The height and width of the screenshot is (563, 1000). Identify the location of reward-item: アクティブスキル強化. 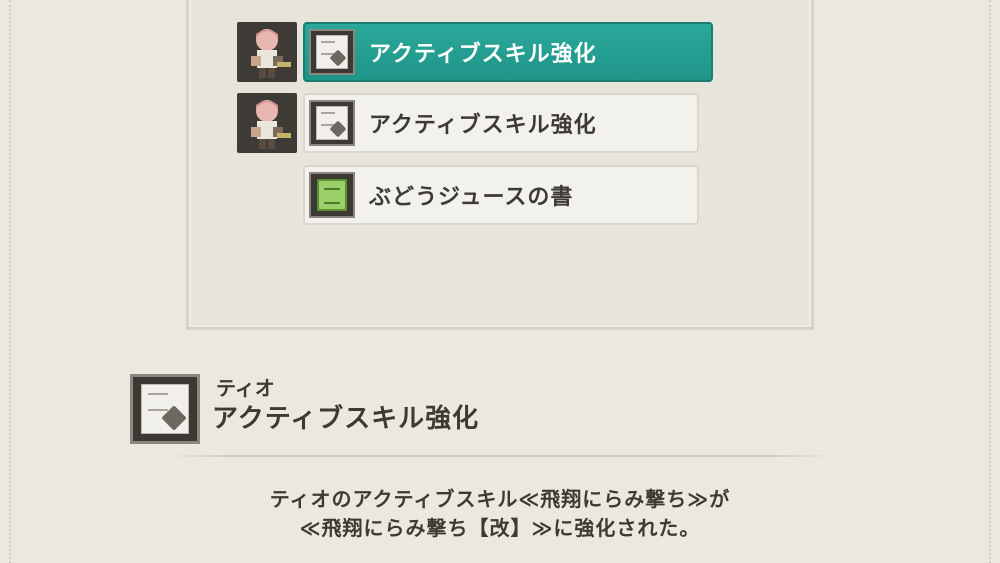
(501, 123).